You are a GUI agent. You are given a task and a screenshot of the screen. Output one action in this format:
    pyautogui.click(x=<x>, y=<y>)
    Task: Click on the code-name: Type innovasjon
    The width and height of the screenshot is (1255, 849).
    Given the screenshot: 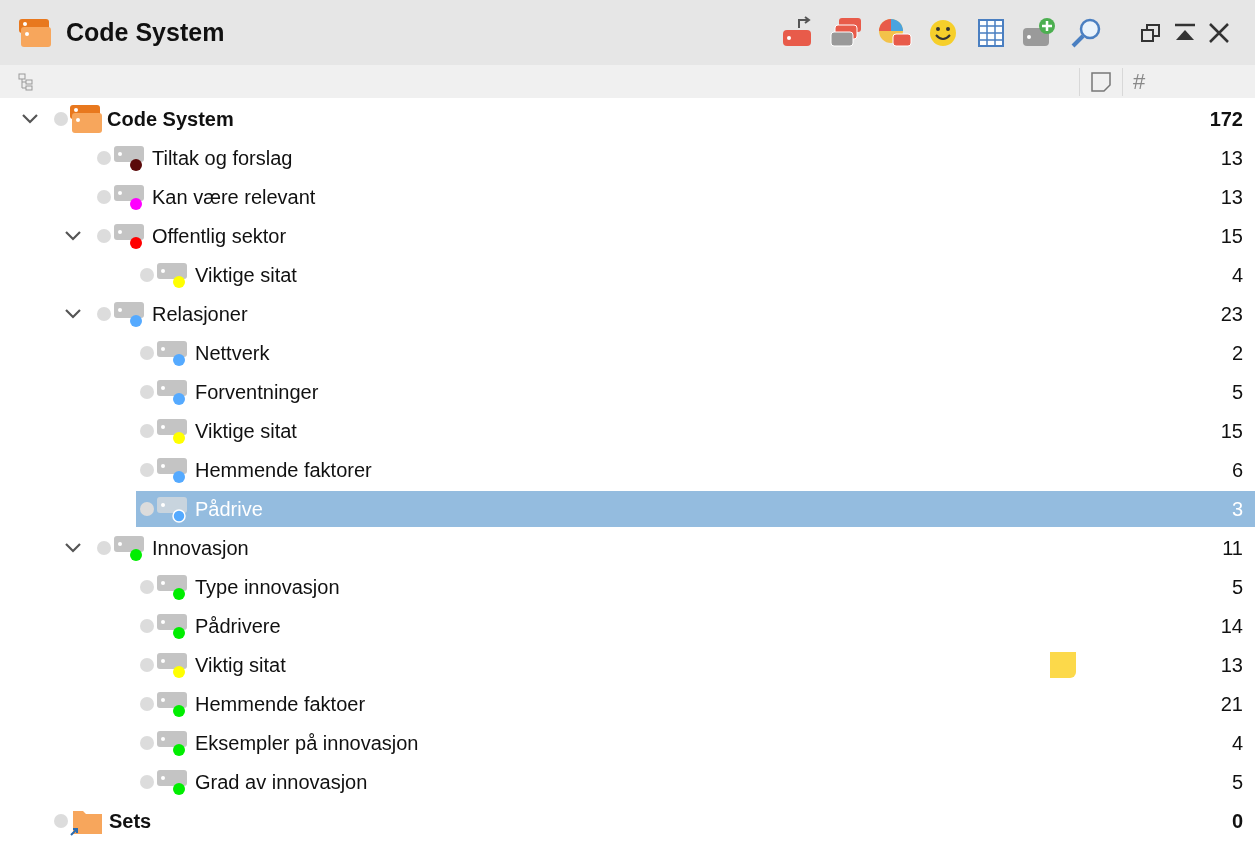 What is the action you would take?
    pyautogui.click(x=267, y=587)
    